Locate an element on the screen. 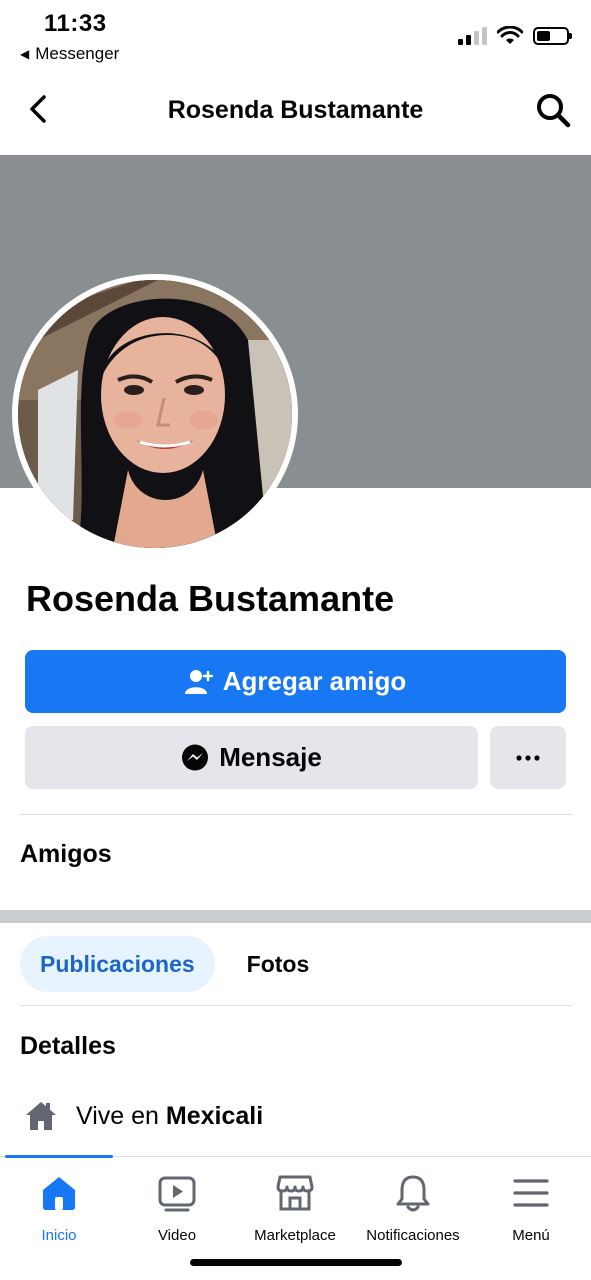 This screenshot has width=591, height=1280. profile-tabs: Publicaciones Fotos is located at coordinates (174, 964).